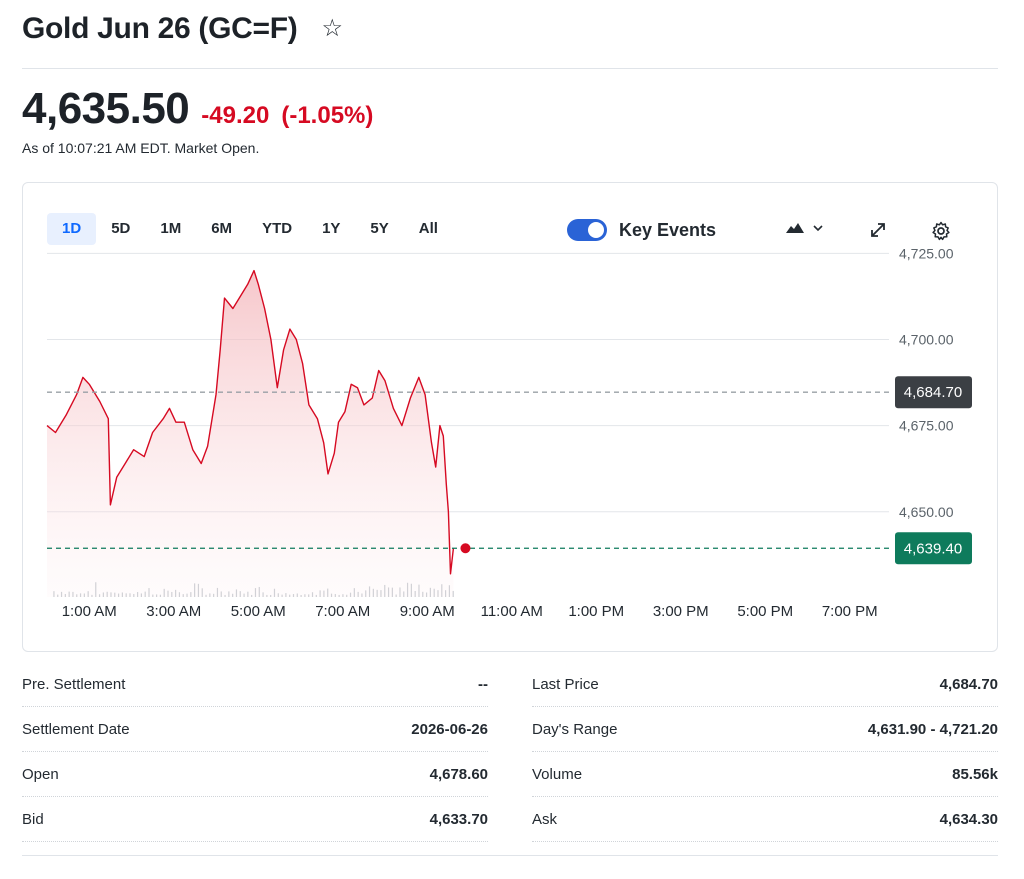 The image size is (1024, 879). Describe the element at coordinates (596, 611) in the screenshot. I see `x-tick-label: 1:00 PM` at that location.